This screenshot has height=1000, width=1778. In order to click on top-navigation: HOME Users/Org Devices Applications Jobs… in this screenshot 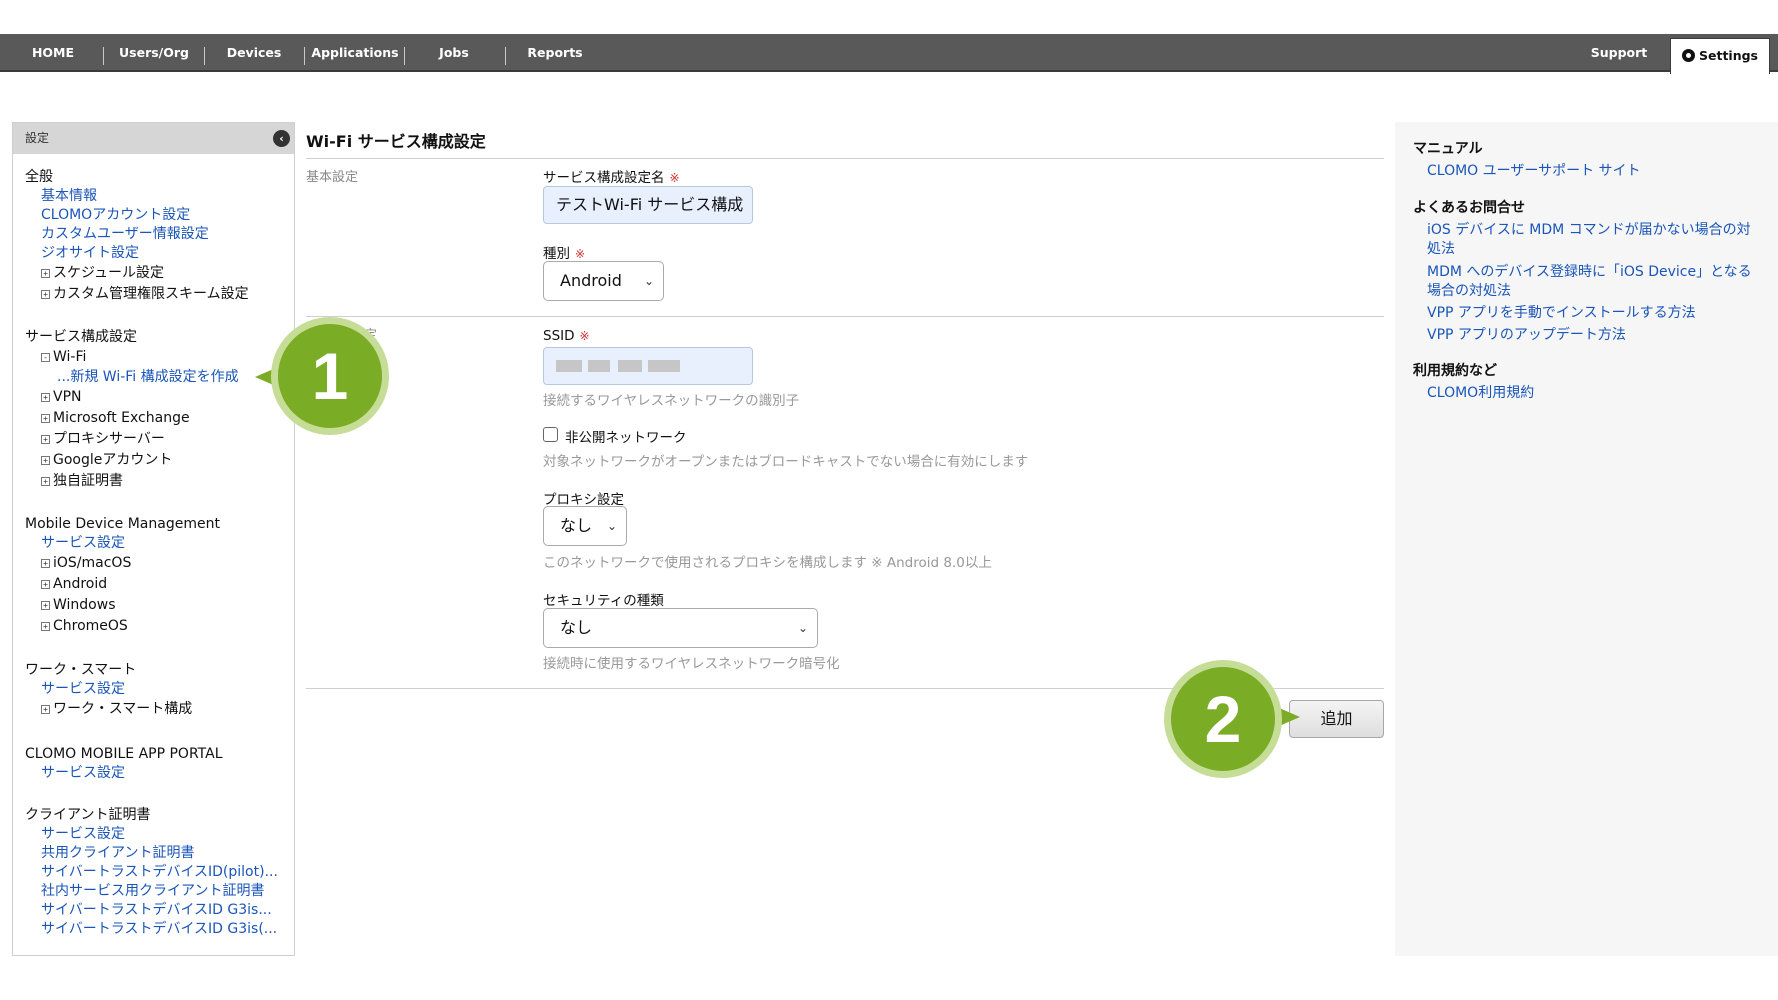, I will do `click(889, 54)`.